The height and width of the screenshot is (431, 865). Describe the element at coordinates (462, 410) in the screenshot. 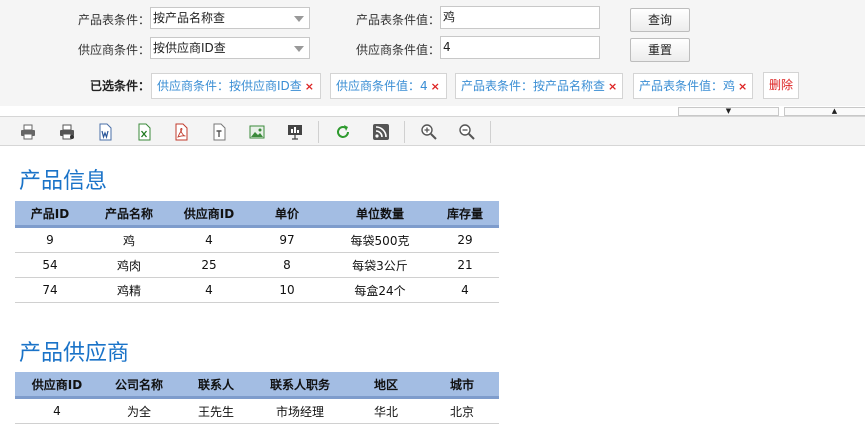

I see `table-cell: 北京` at that location.